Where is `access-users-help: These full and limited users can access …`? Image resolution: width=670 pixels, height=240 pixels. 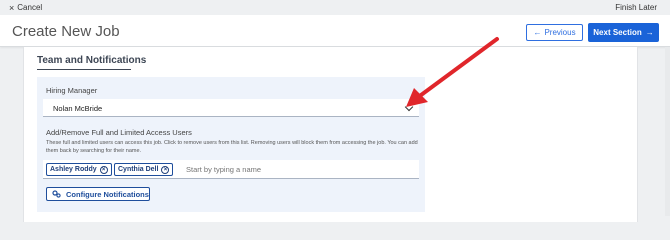
access-users-help: These full and limited users can access … is located at coordinates (232, 147).